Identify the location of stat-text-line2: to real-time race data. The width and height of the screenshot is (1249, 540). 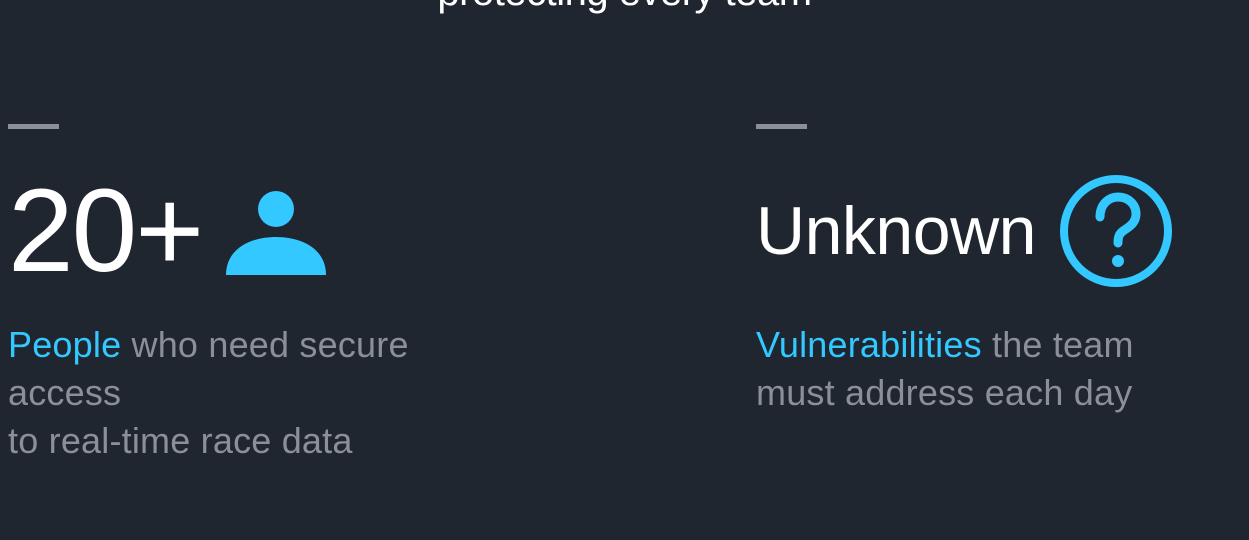
(180, 440).